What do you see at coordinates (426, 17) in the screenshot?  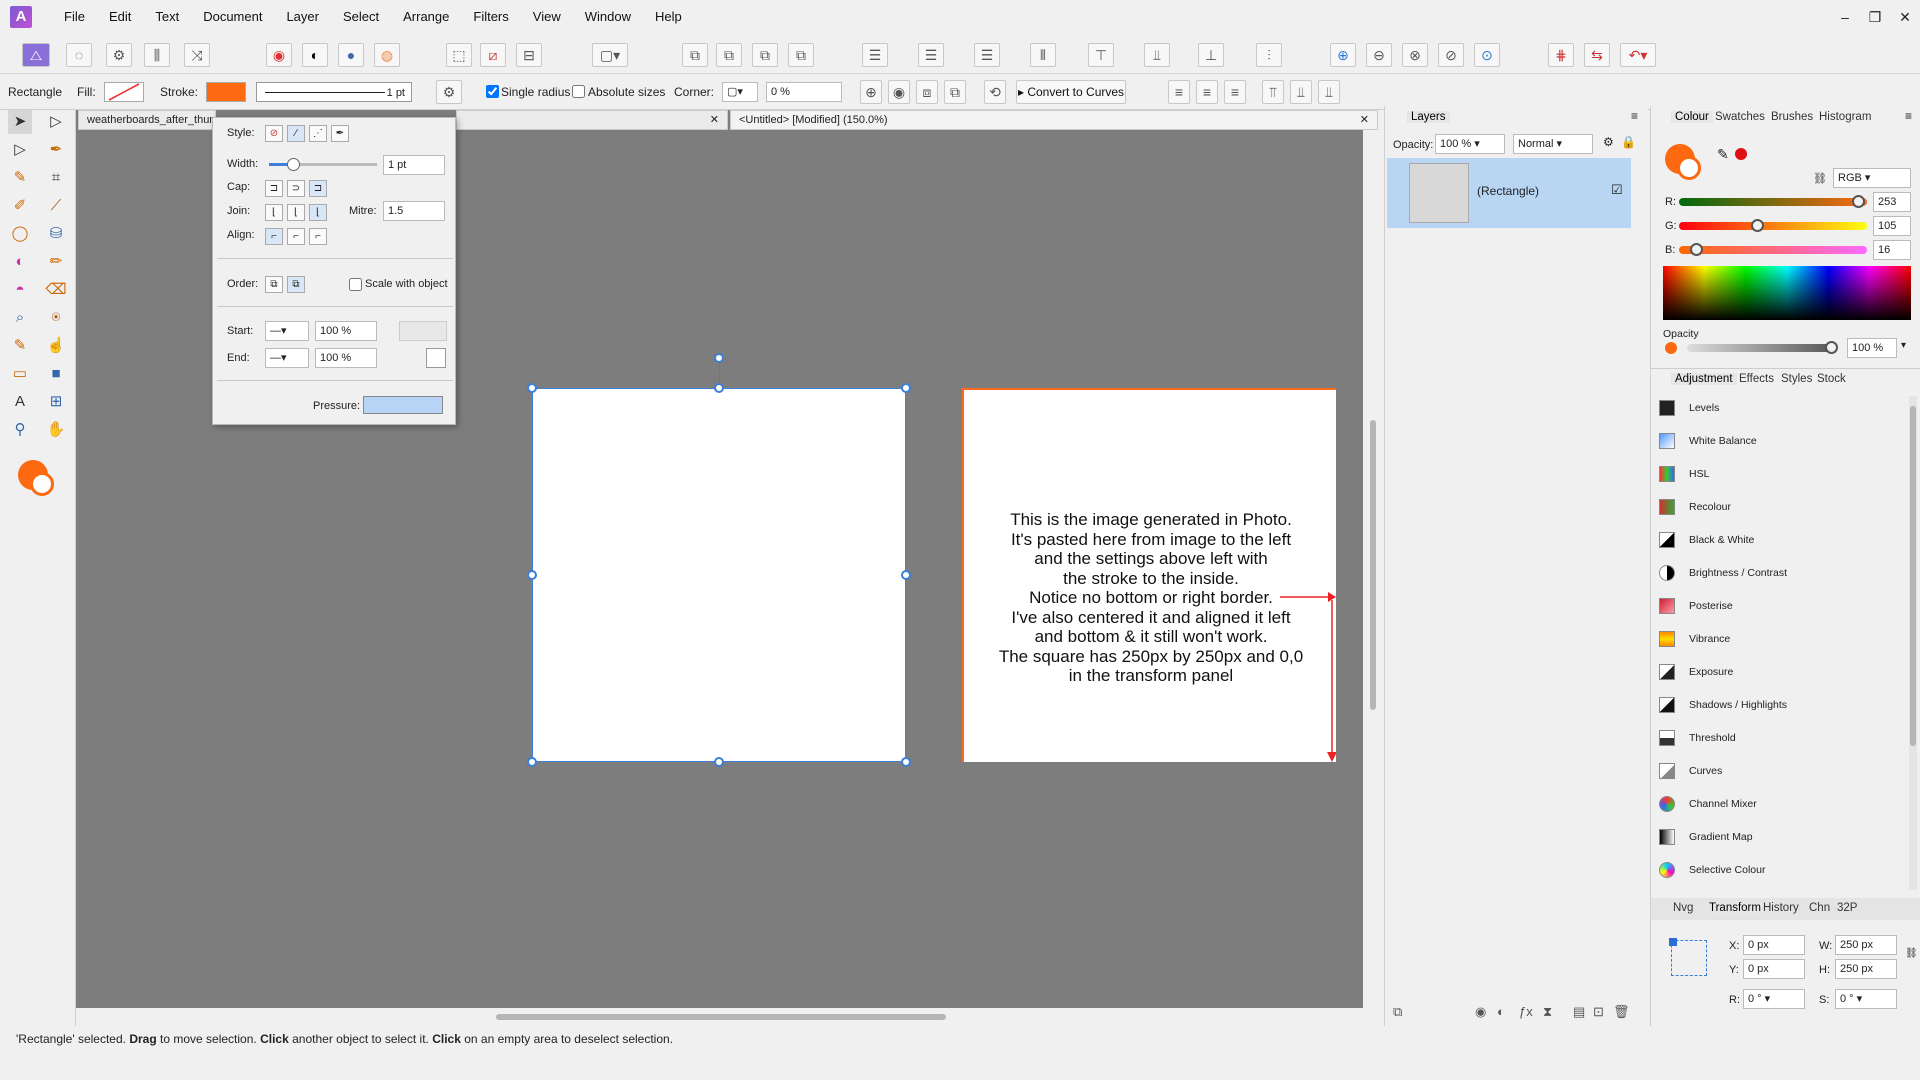 I see `menu-arrange: Arrange` at bounding box center [426, 17].